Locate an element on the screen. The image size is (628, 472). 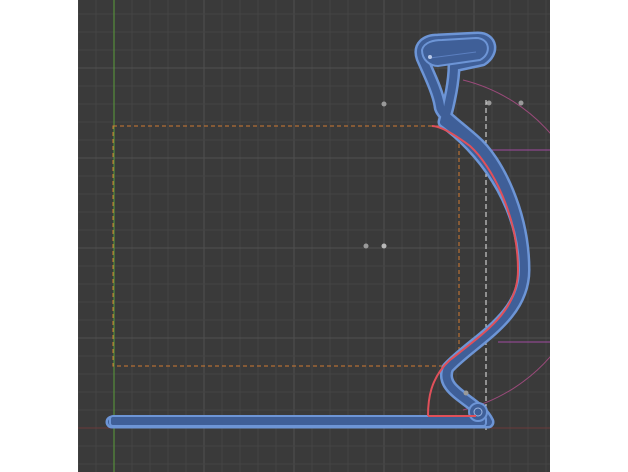
base-bar is located at coordinates (298, 421).